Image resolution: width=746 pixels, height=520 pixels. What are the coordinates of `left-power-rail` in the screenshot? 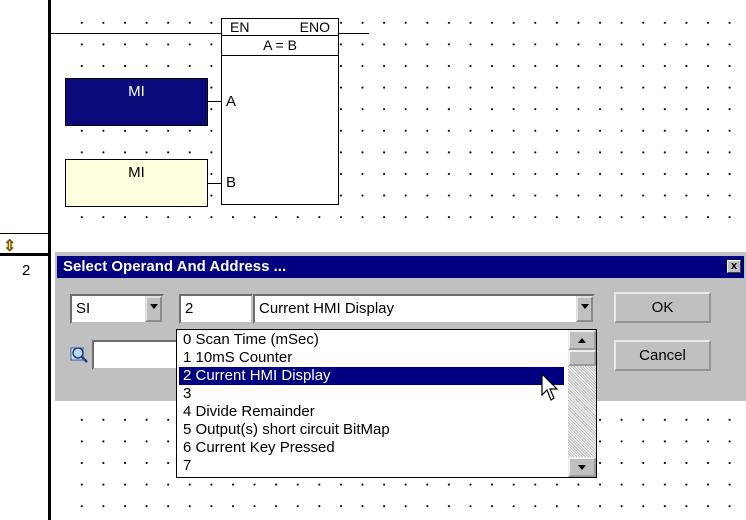 It's located at (49, 260).